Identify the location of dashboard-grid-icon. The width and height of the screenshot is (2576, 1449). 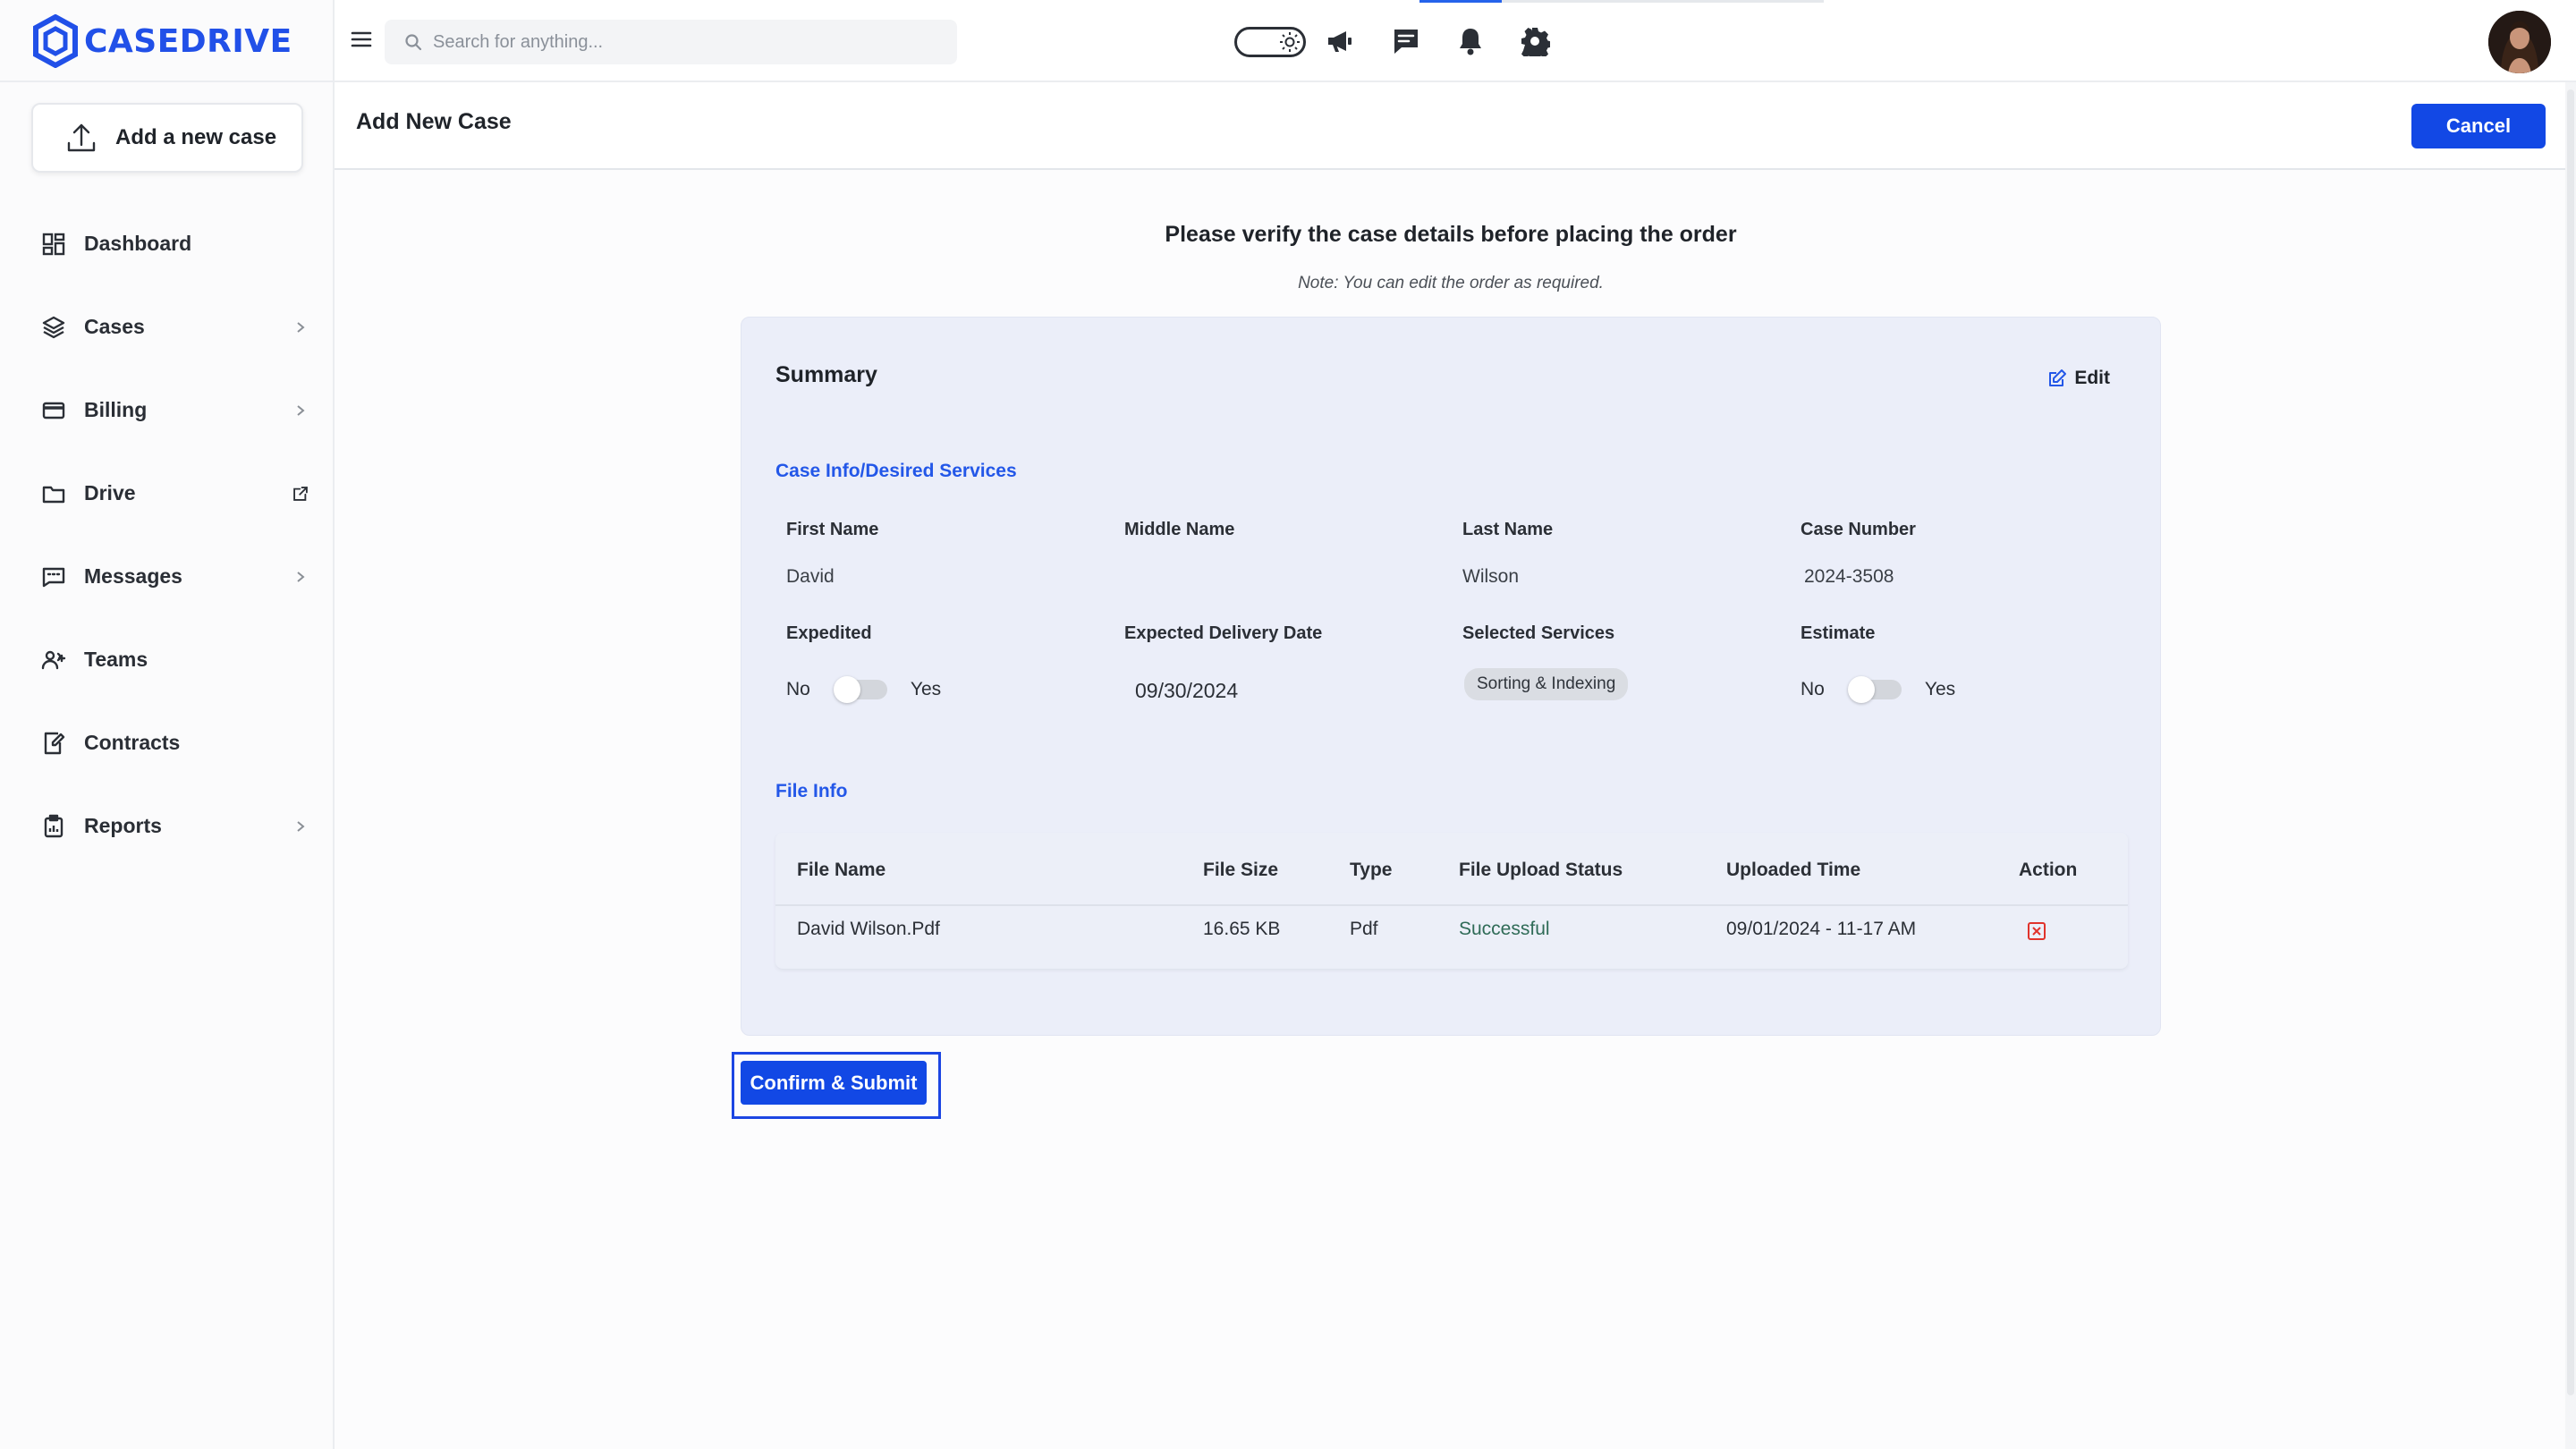
(53, 244).